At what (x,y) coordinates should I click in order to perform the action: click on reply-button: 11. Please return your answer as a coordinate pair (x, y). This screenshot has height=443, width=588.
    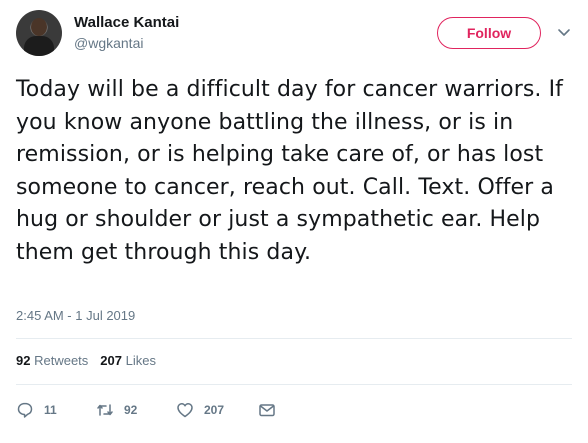
    Looking at the image, I should click on (36, 410).